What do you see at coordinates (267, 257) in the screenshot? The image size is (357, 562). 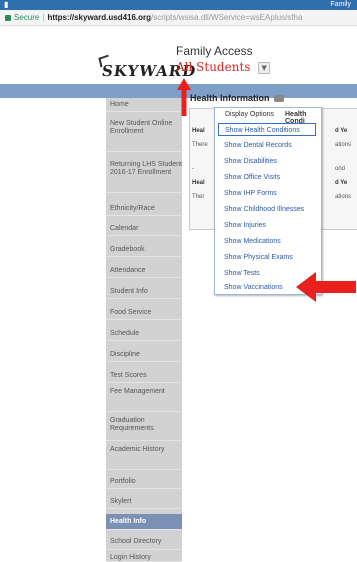 I see `menu-item-physical-exams: Show Physical Exams` at bounding box center [267, 257].